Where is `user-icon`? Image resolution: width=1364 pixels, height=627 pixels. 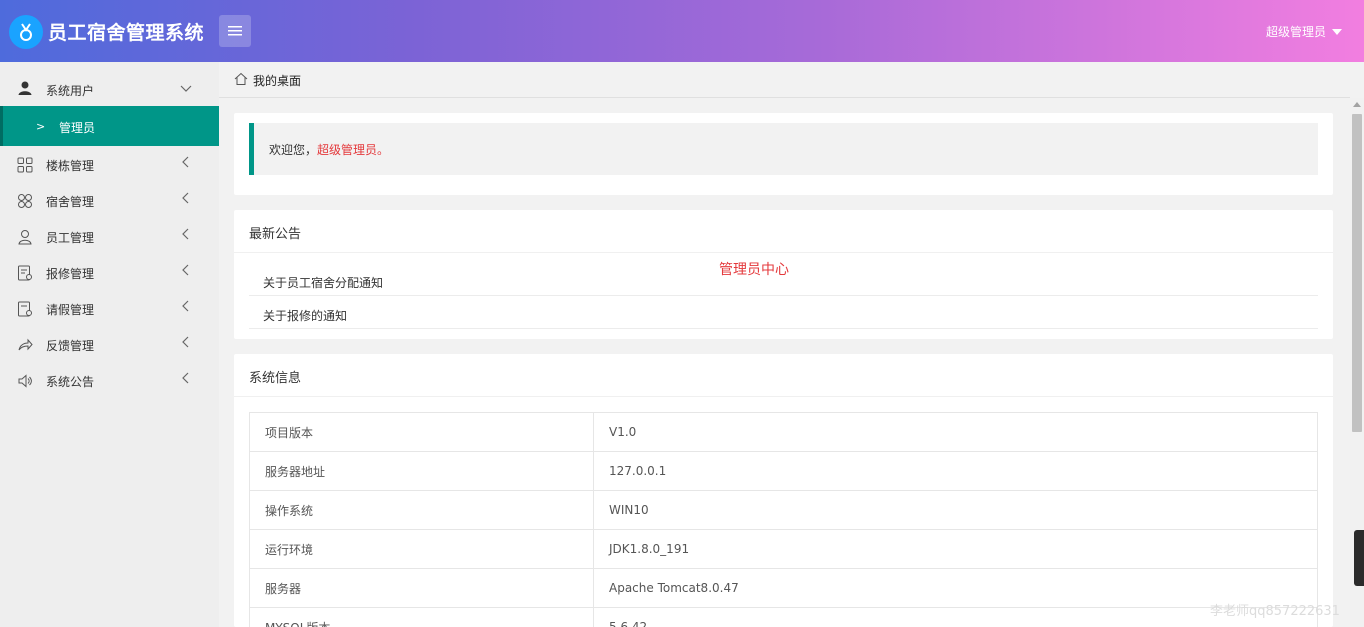 user-icon is located at coordinates (25, 88).